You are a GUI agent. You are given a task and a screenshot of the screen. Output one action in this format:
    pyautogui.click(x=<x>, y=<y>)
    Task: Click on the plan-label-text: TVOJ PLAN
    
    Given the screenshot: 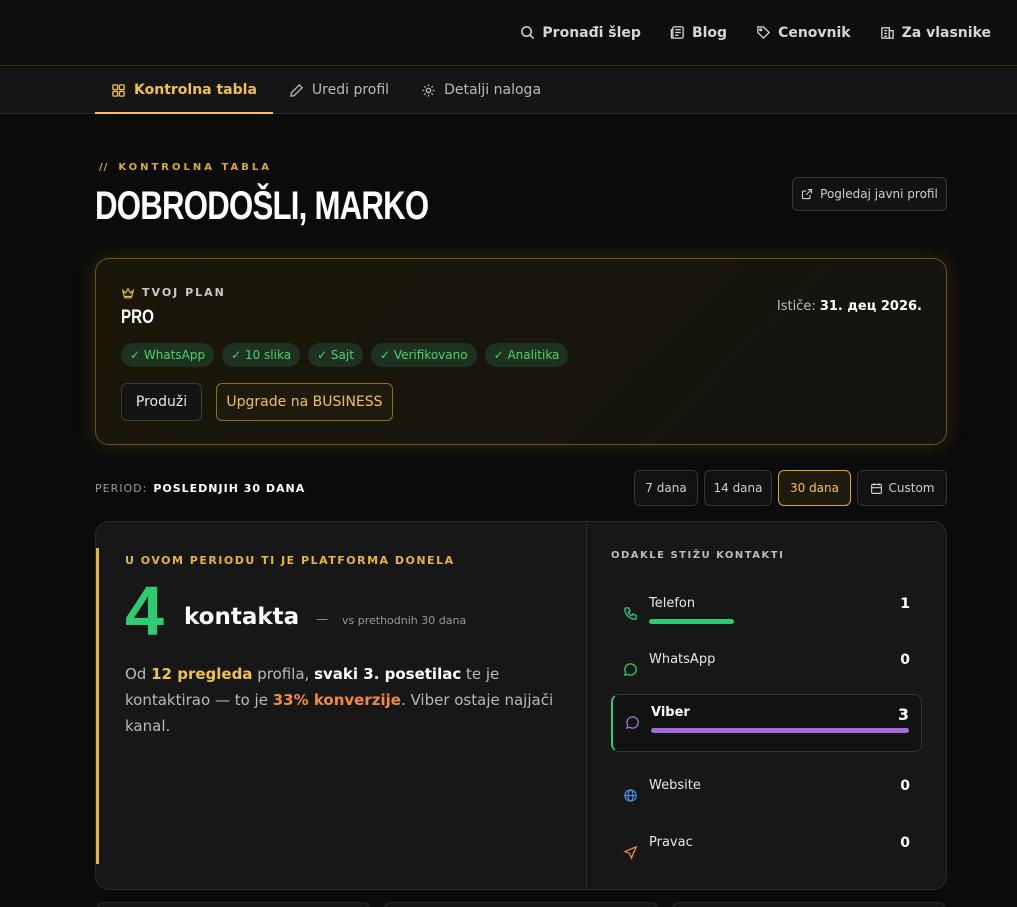 What is the action you would take?
    pyautogui.click(x=184, y=292)
    